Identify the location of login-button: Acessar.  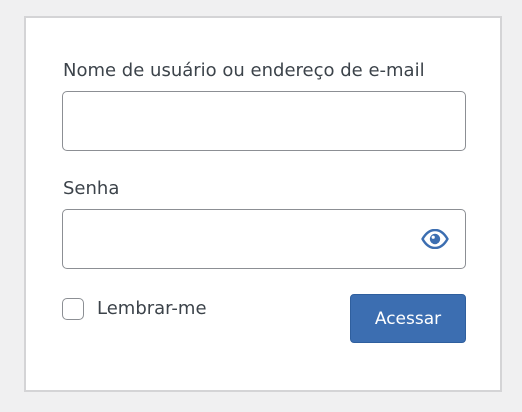
(408, 318).